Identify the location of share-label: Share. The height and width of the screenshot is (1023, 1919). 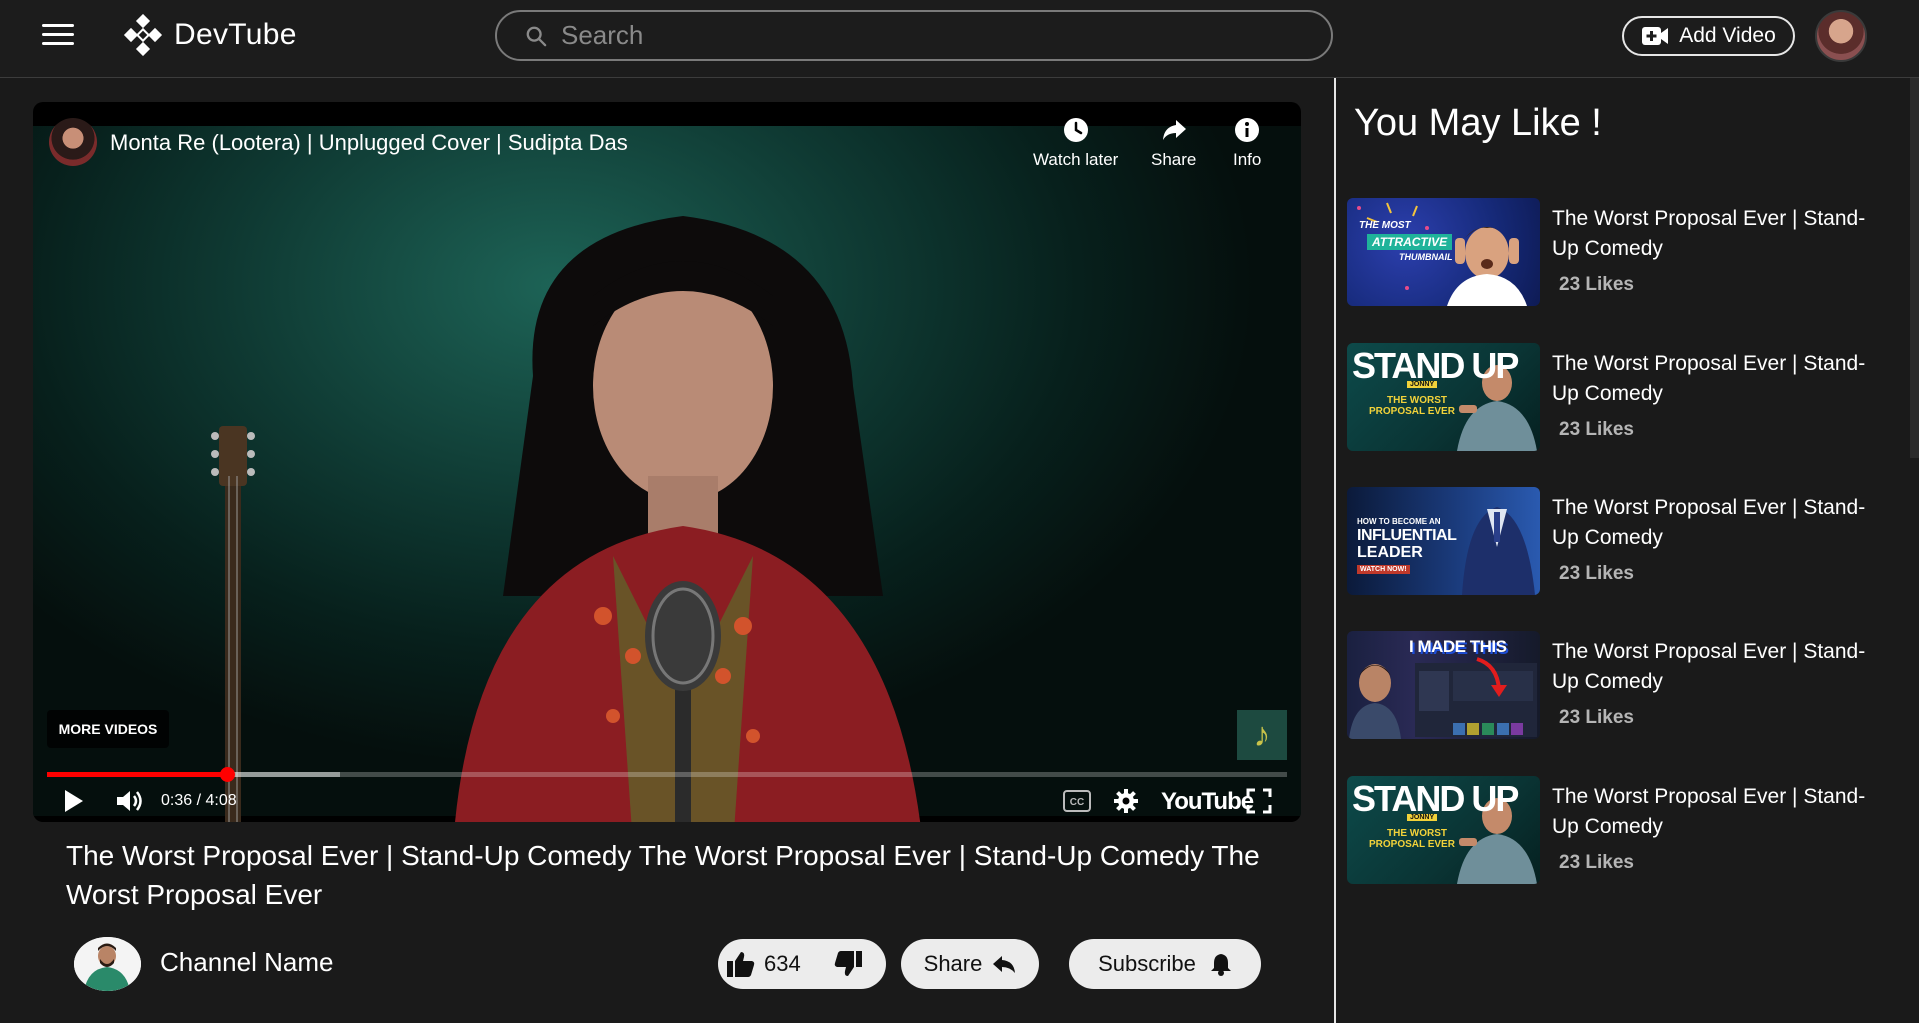
(953, 963).